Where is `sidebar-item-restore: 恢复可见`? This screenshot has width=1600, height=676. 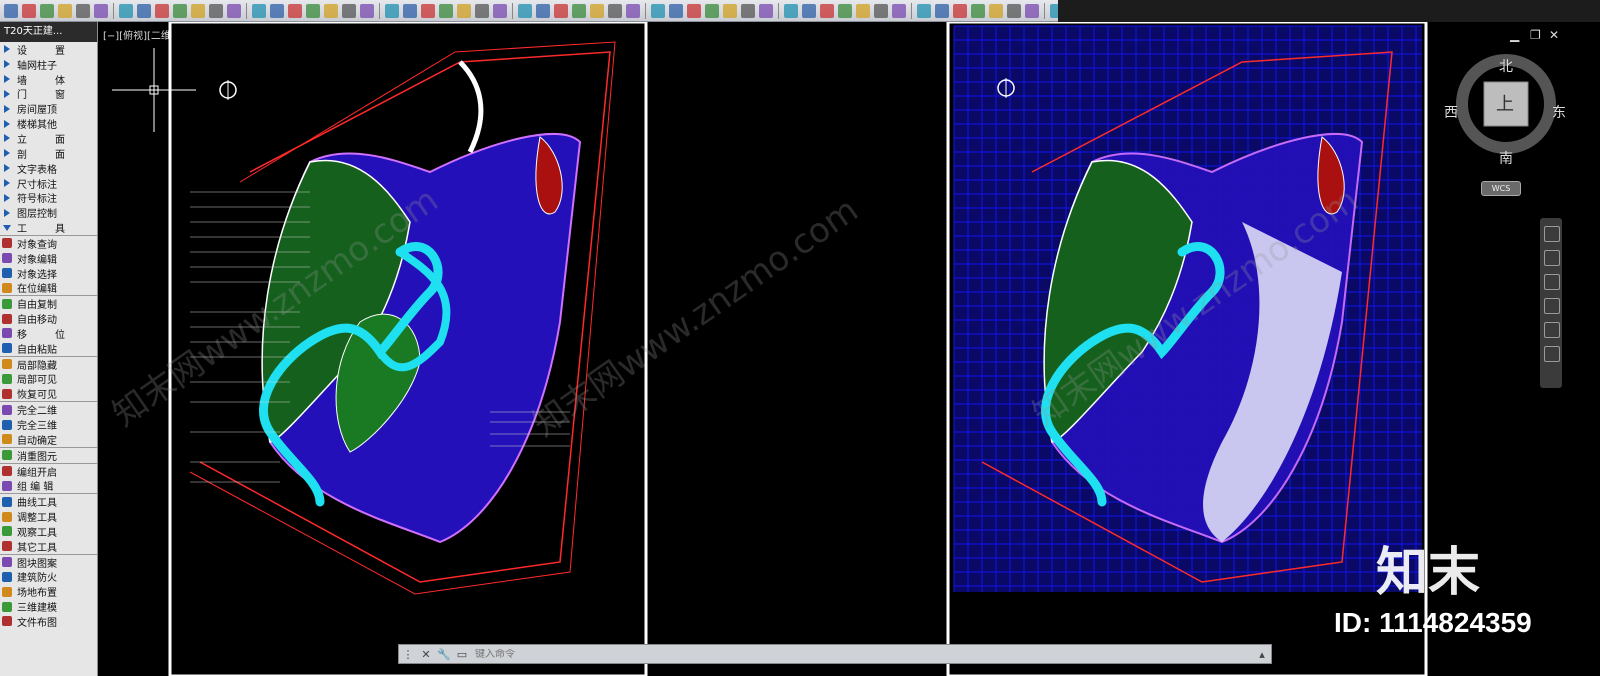 sidebar-item-restore: 恢复可见 is located at coordinates (48, 393).